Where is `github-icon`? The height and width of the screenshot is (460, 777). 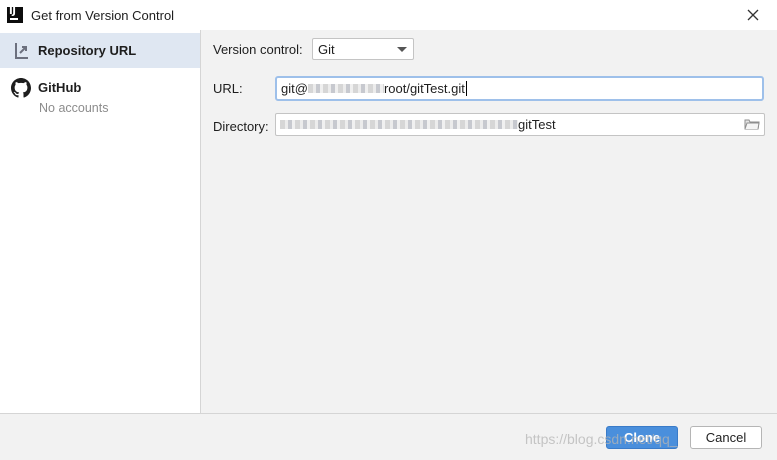 github-icon is located at coordinates (21, 88).